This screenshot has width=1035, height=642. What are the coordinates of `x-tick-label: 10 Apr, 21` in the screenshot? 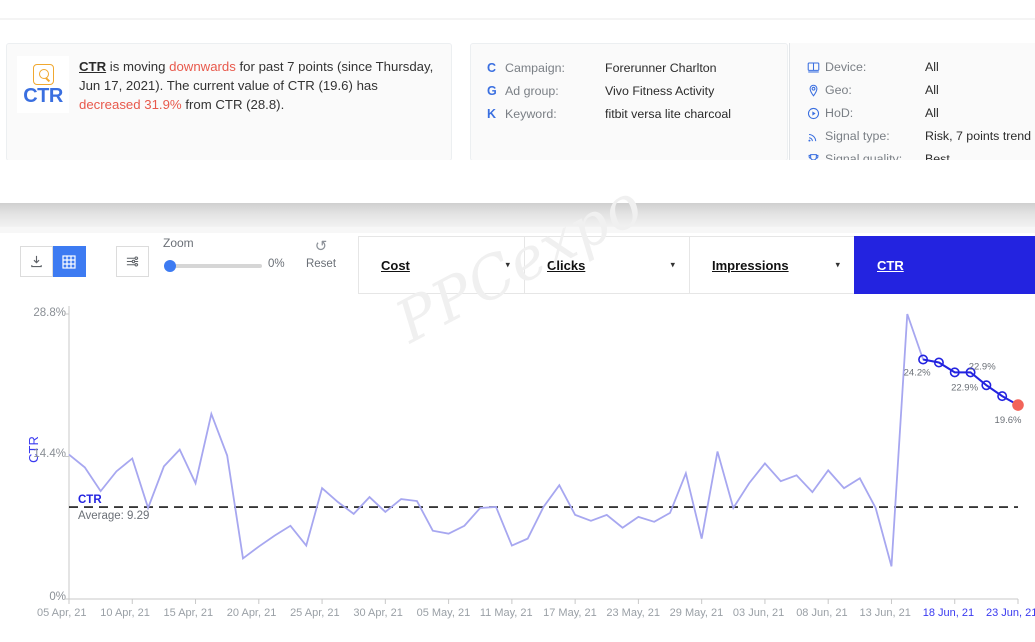 It's located at (125, 613).